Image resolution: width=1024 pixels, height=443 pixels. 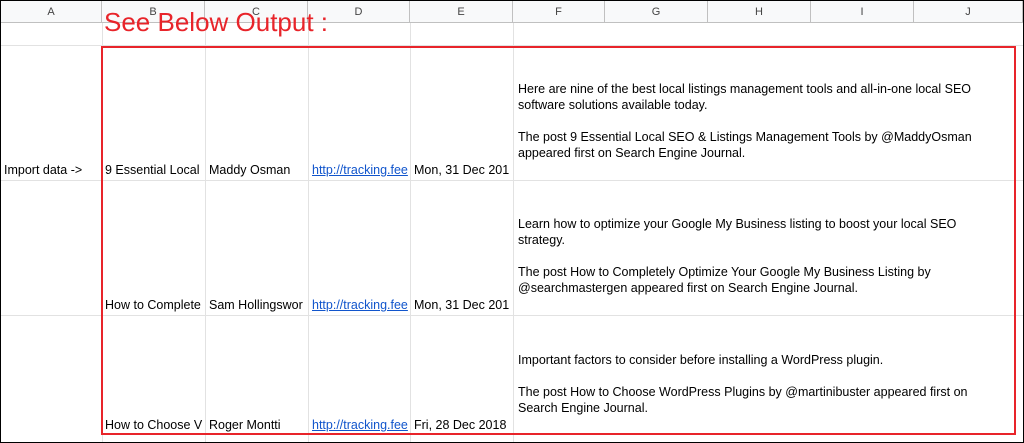 What do you see at coordinates (656, 12) in the screenshot?
I see `column-header-g: G` at bounding box center [656, 12].